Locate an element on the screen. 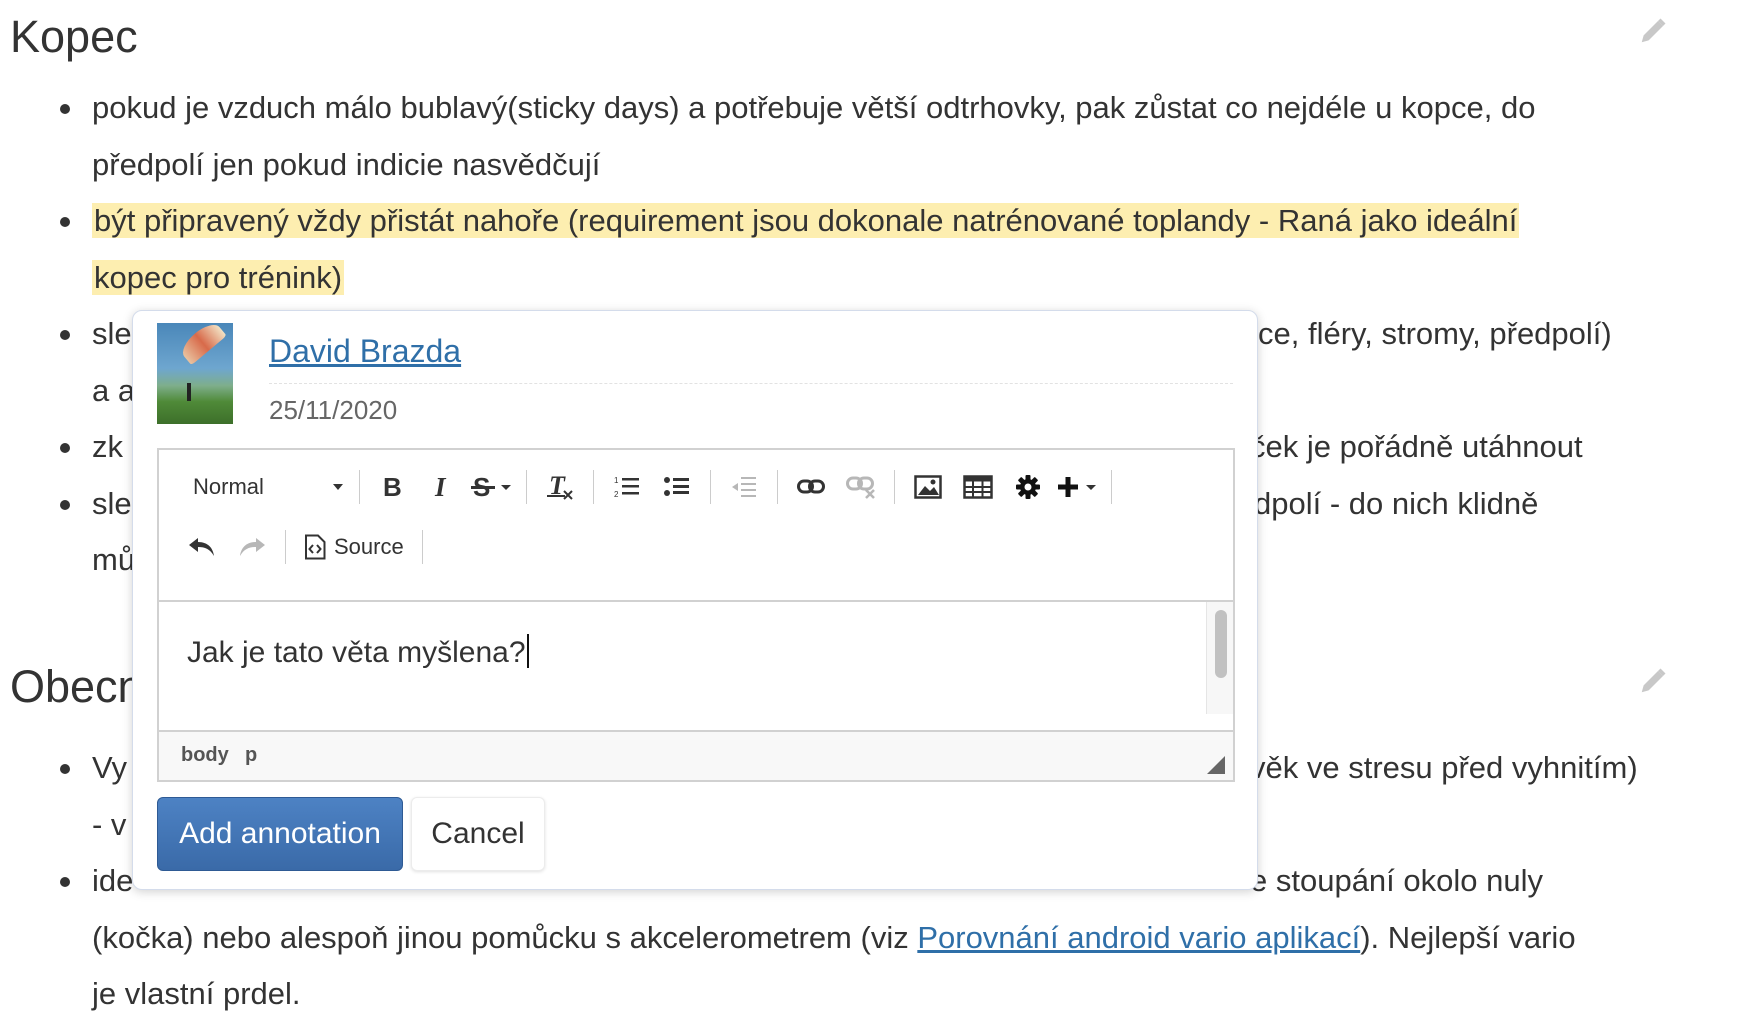  unlink-icon is located at coordinates (860, 487).